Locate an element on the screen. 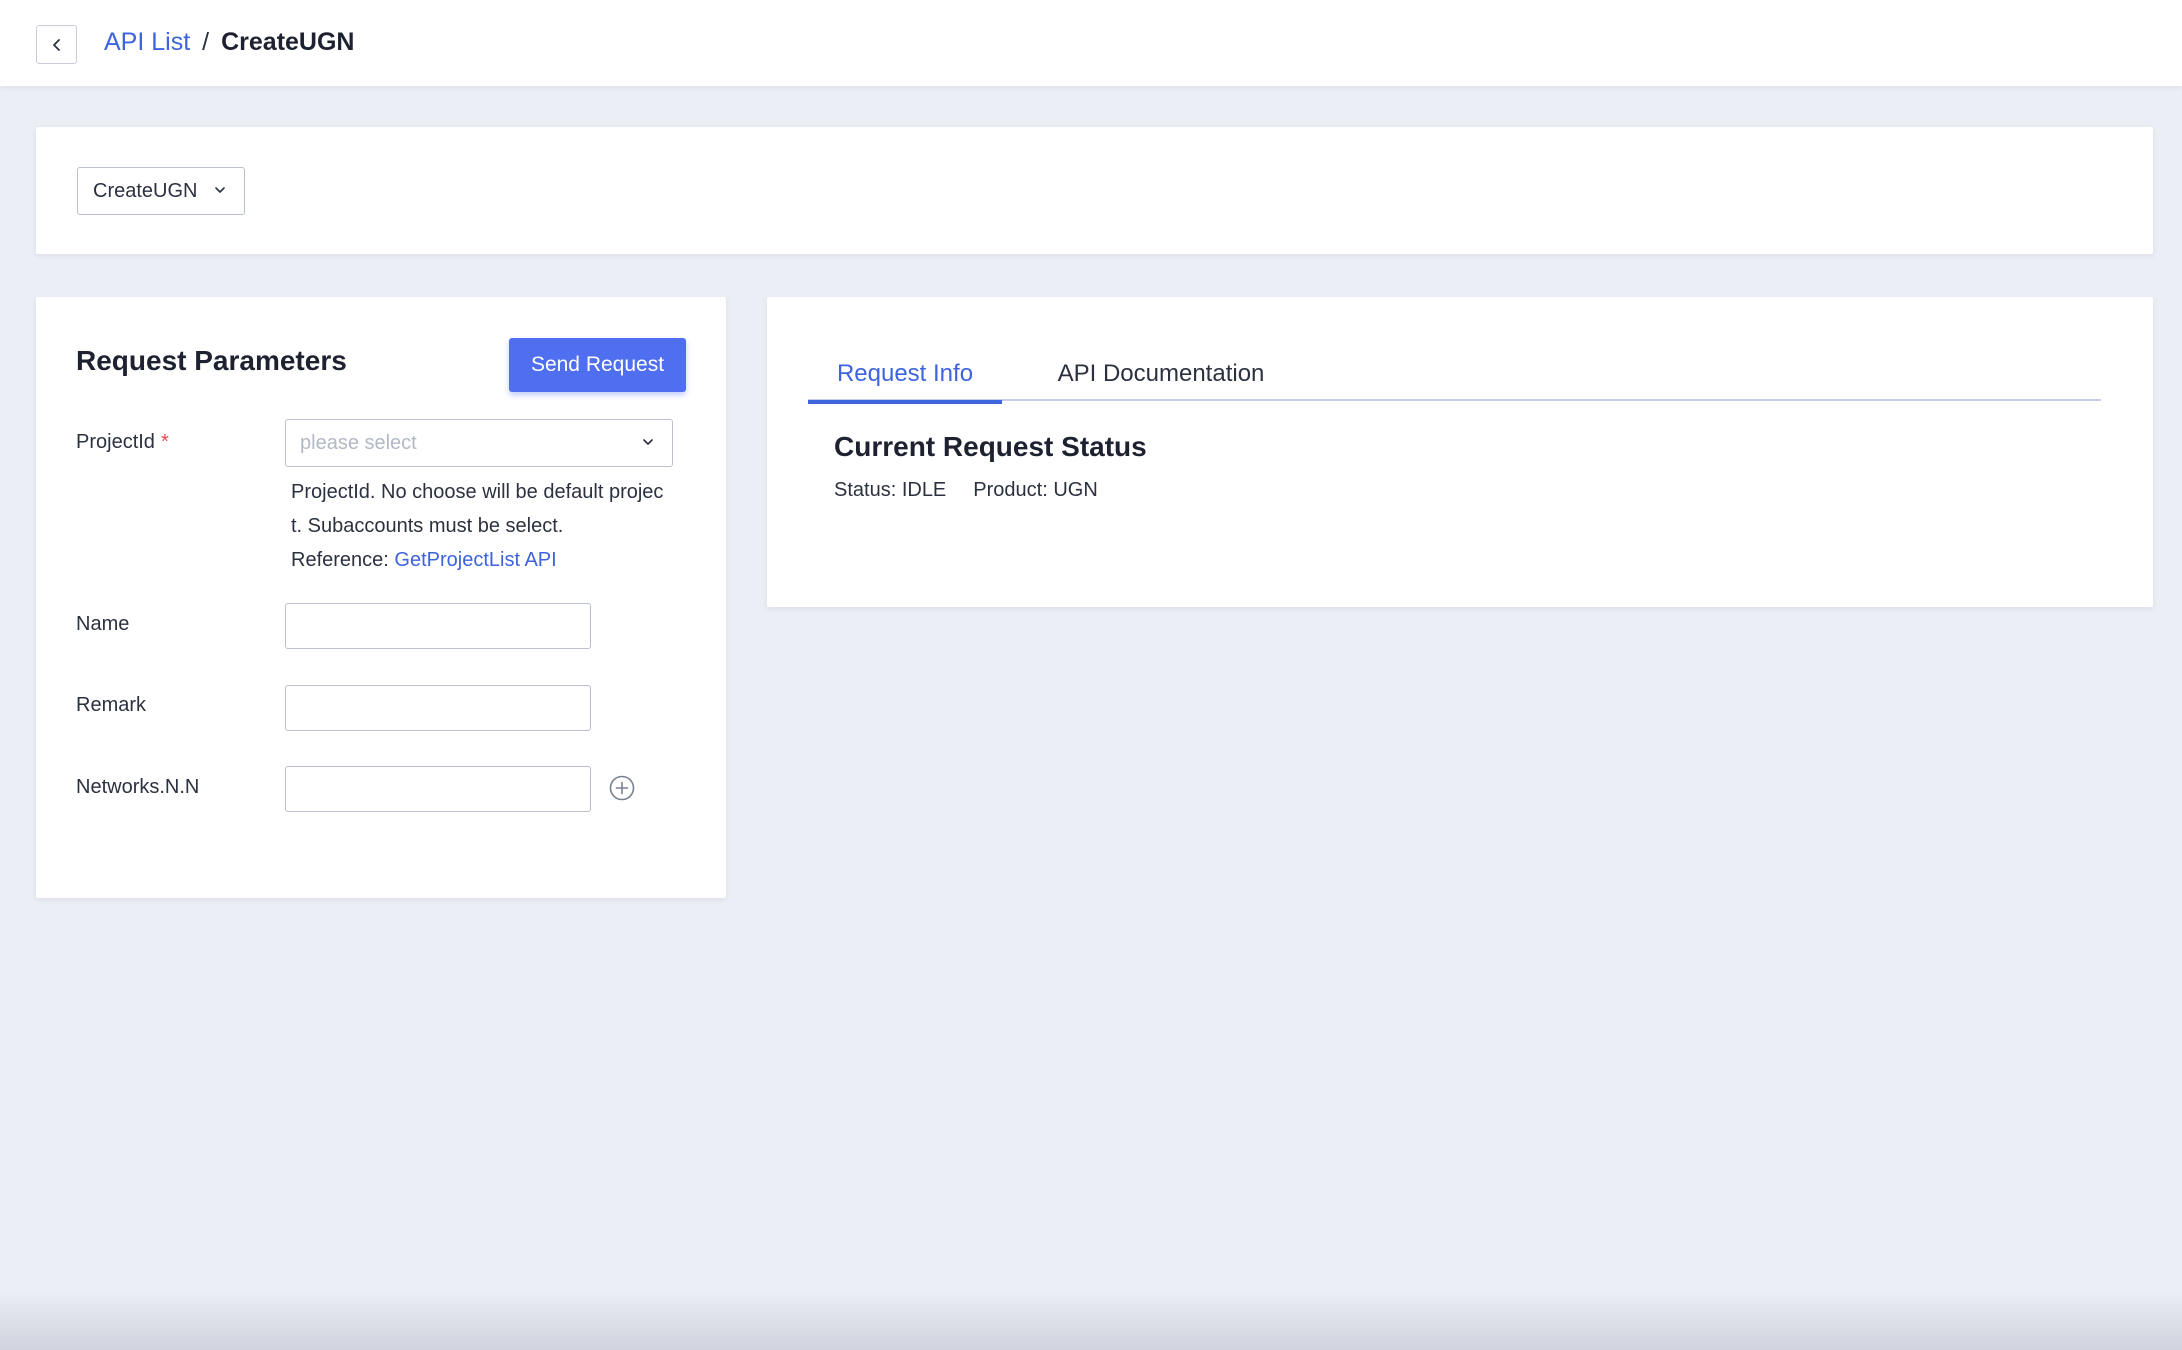  tab-api-documentation: API Documentation is located at coordinates (1161, 374).